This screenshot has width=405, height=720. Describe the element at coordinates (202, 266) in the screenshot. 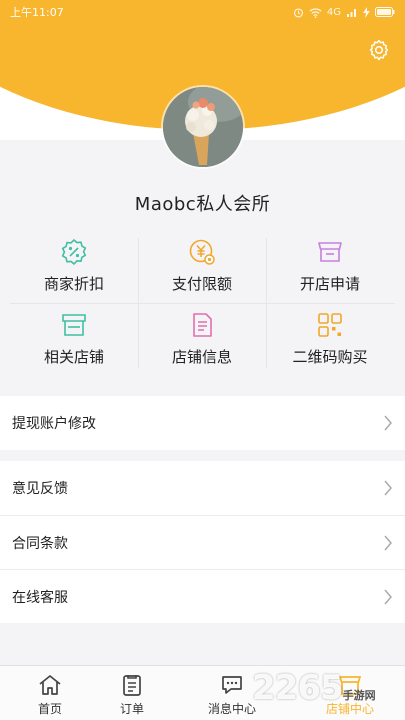

I see `grid-item-payment-limit: 支付限额` at that location.